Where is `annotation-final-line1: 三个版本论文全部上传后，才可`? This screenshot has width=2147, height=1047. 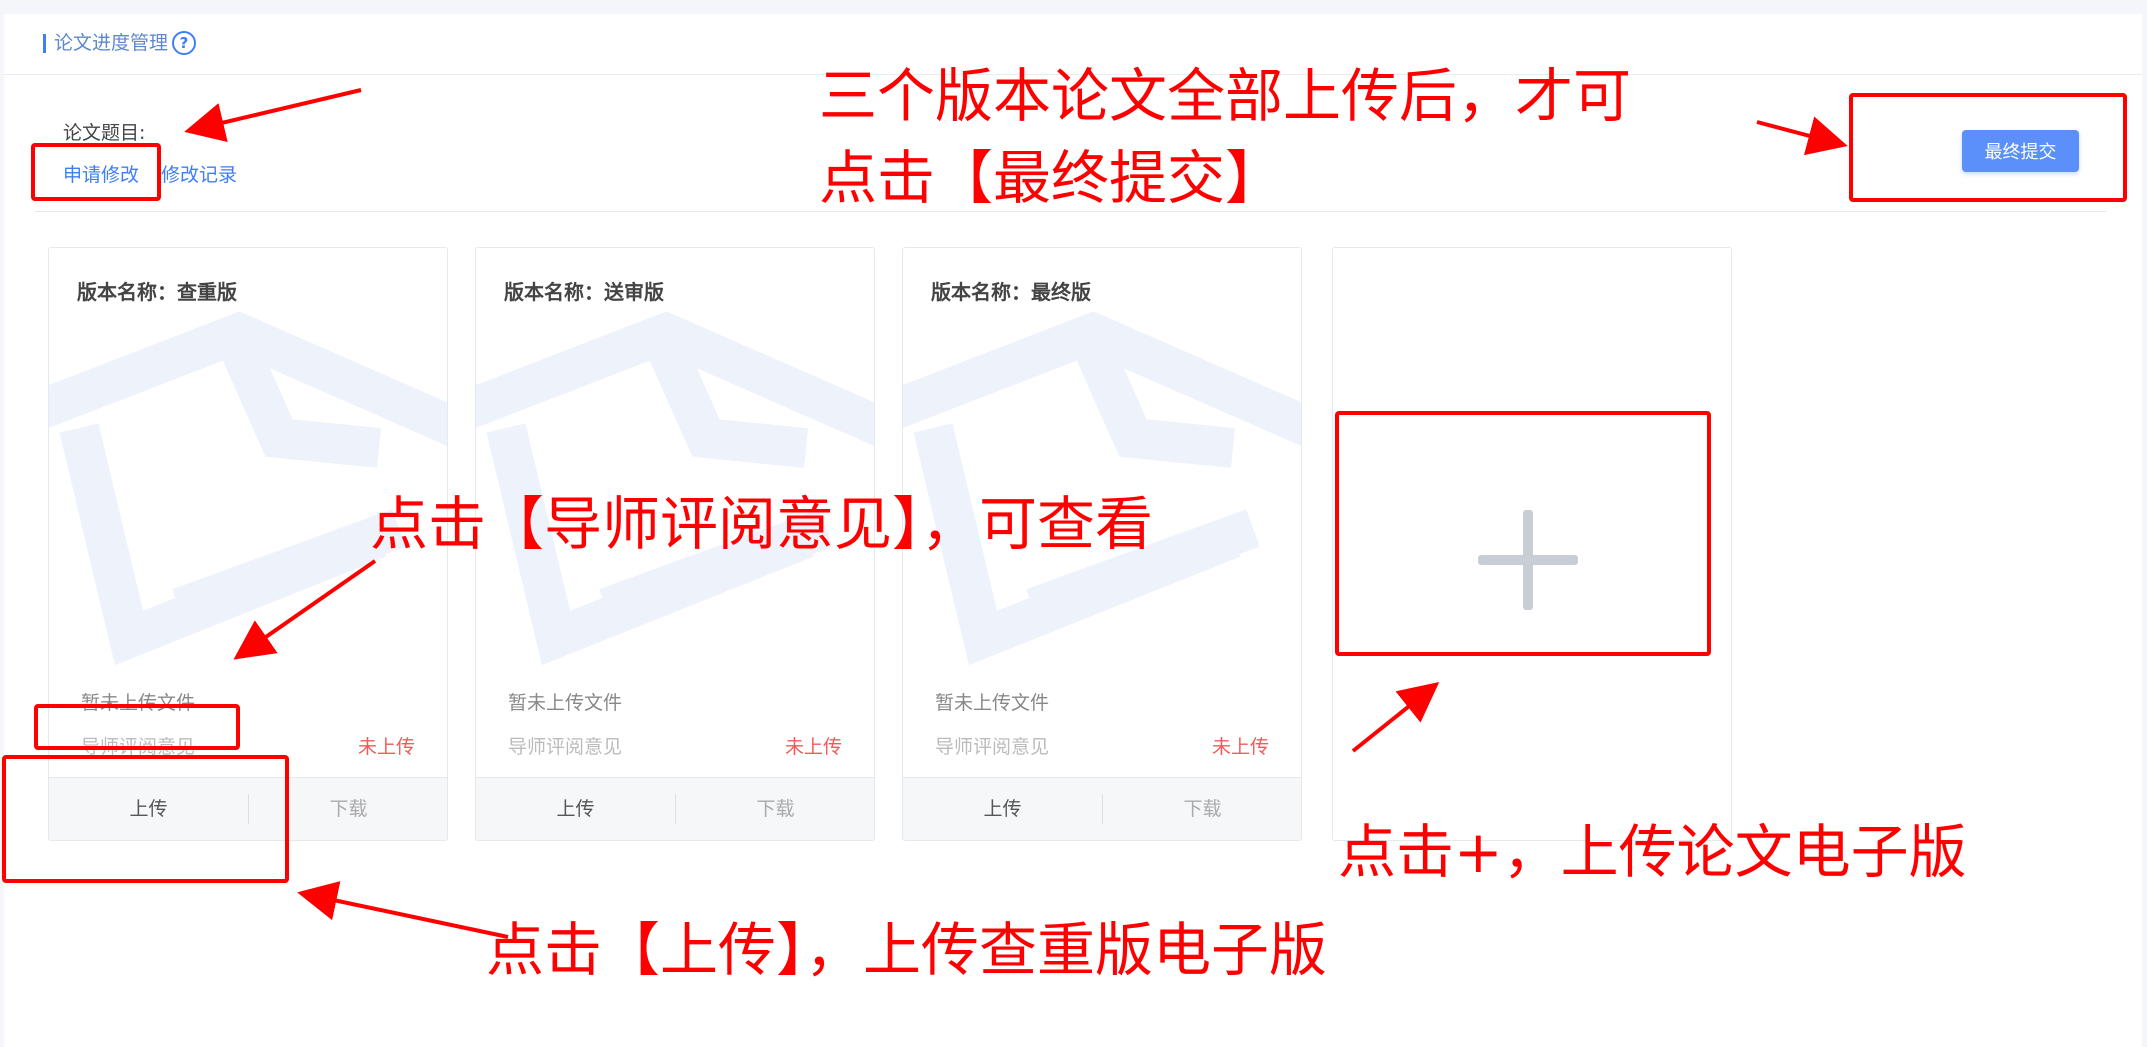
annotation-final-line1: 三个版本论文全部上传后，才可 is located at coordinates (1225, 96).